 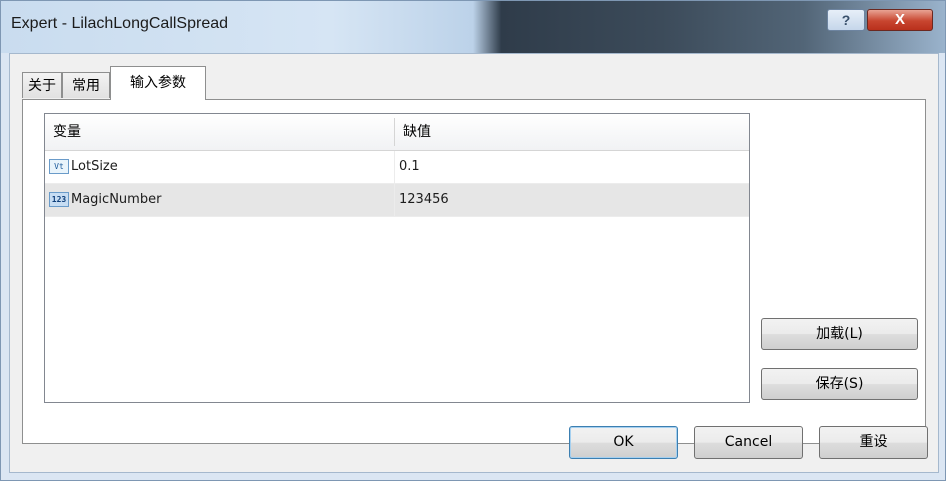 What do you see at coordinates (873, 442) in the screenshot?
I see `reset-button: 重设` at bounding box center [873, 442].